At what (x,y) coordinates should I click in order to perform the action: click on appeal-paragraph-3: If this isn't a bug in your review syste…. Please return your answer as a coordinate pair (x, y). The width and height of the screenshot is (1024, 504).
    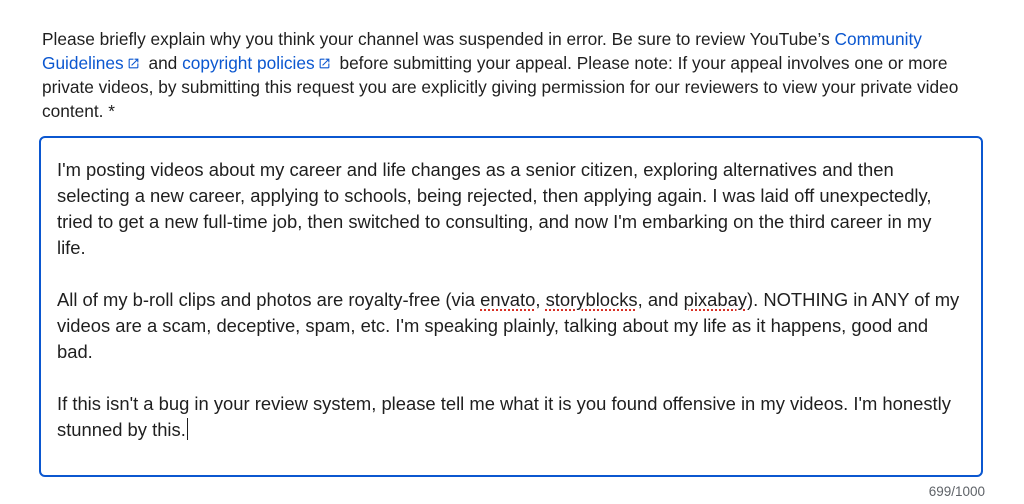
    Looking at the image, I should click on (511, 417).